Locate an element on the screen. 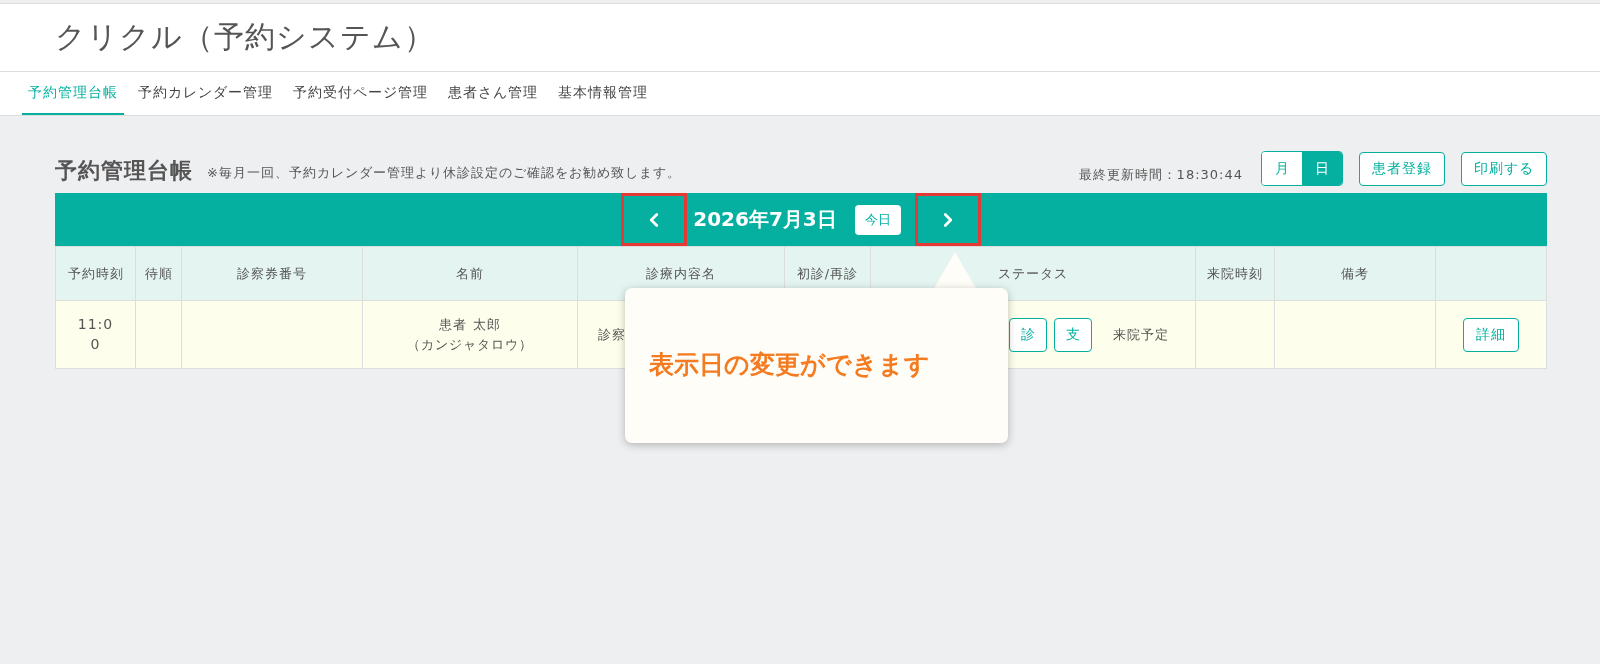  nav-tab: 基本情報管理 is located at coordinates (603, 93).